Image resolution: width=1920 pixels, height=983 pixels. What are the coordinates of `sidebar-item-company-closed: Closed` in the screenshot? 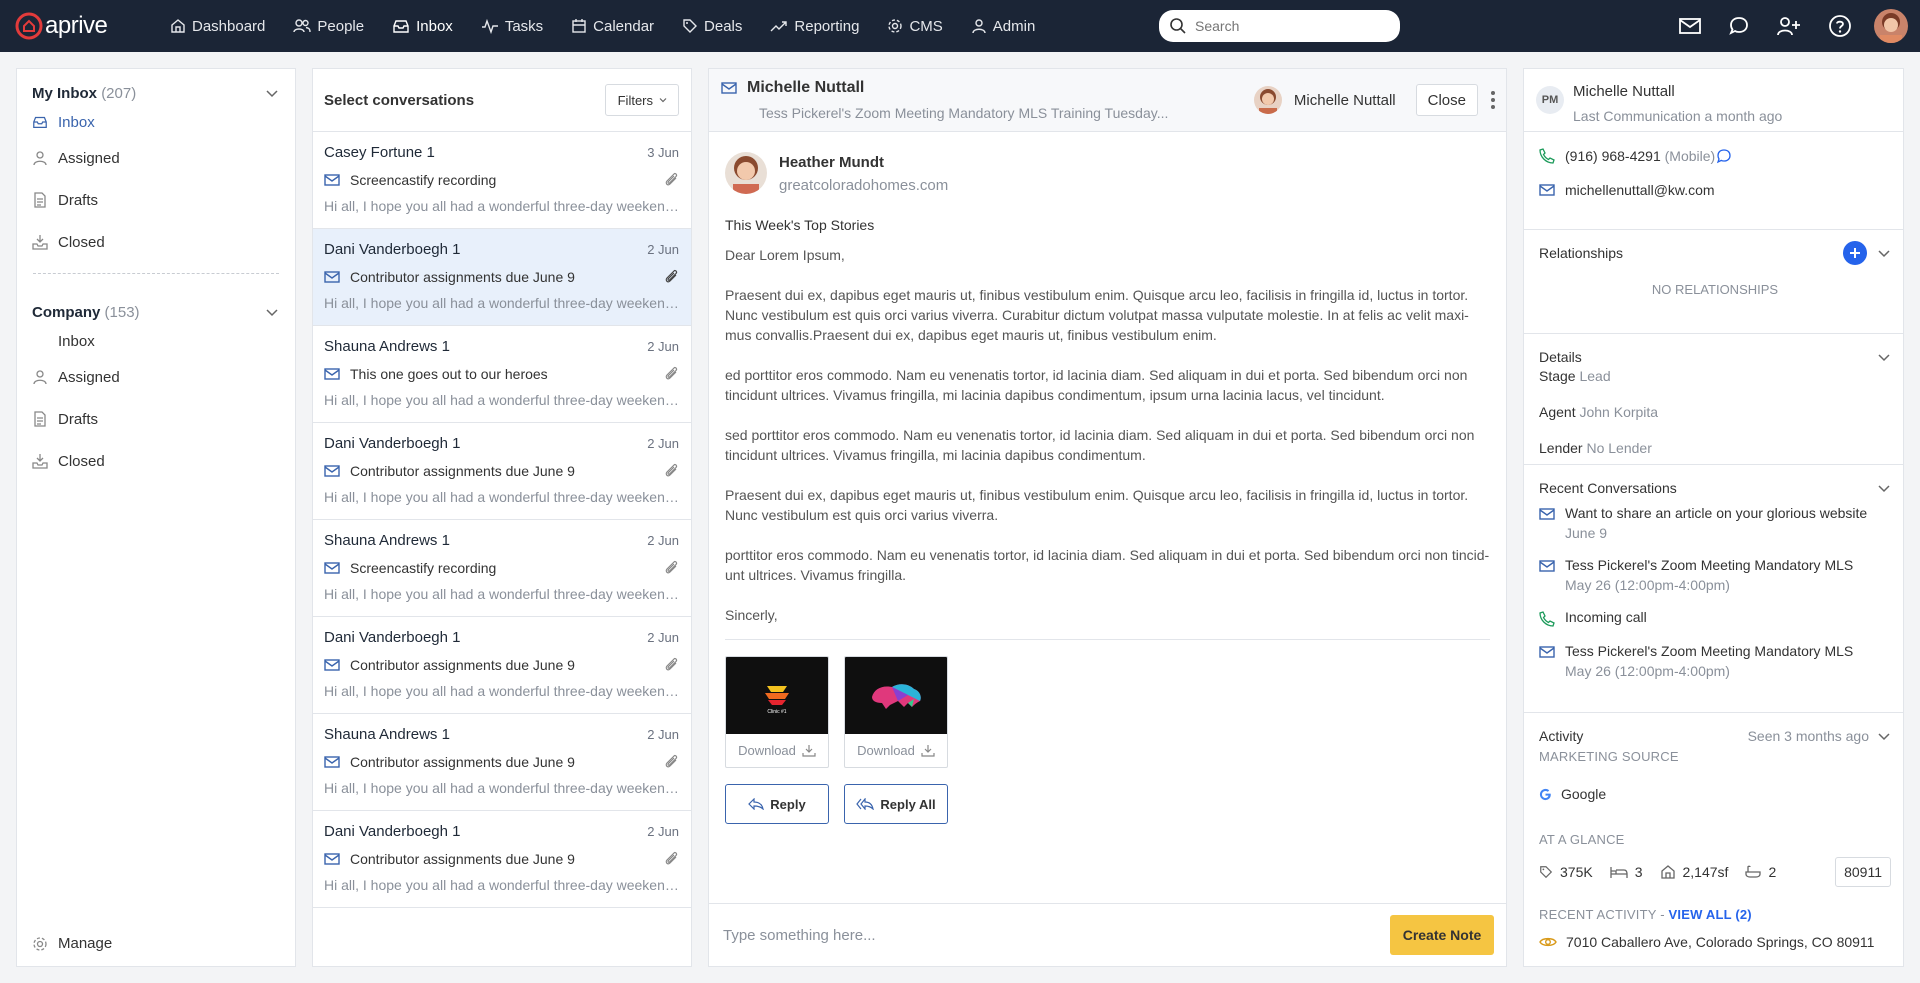 It's located at (156, 461).